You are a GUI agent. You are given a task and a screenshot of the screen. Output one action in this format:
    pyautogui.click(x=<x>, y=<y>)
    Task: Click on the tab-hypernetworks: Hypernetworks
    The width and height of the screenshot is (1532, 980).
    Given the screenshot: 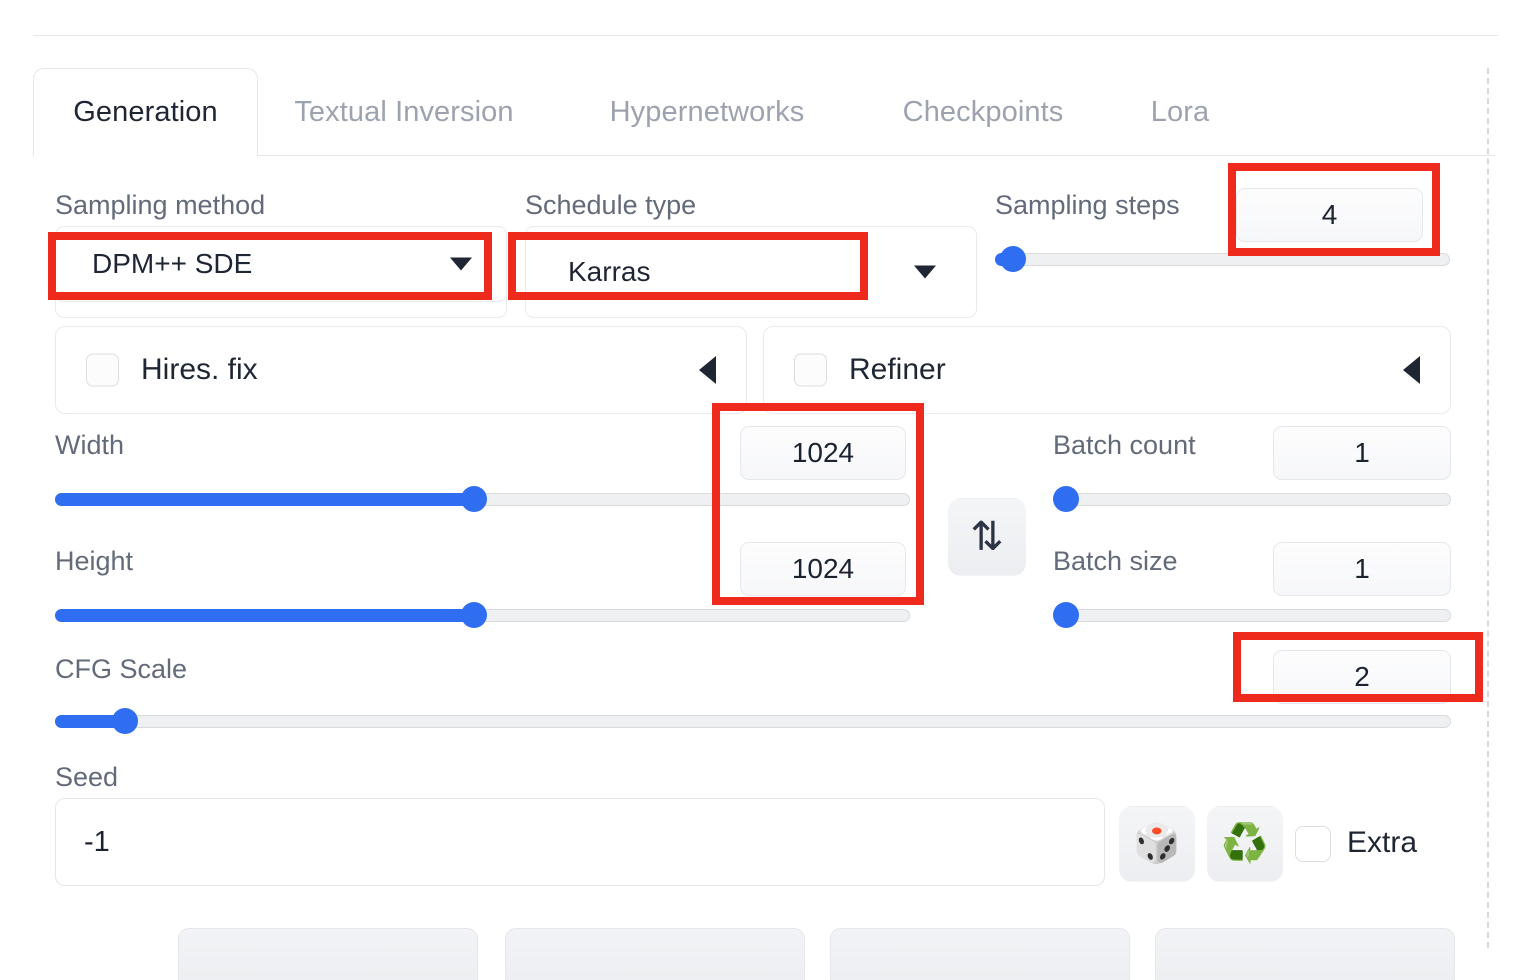 What is the action you would take?
    pyautogui.click(x=707, y=112)
    